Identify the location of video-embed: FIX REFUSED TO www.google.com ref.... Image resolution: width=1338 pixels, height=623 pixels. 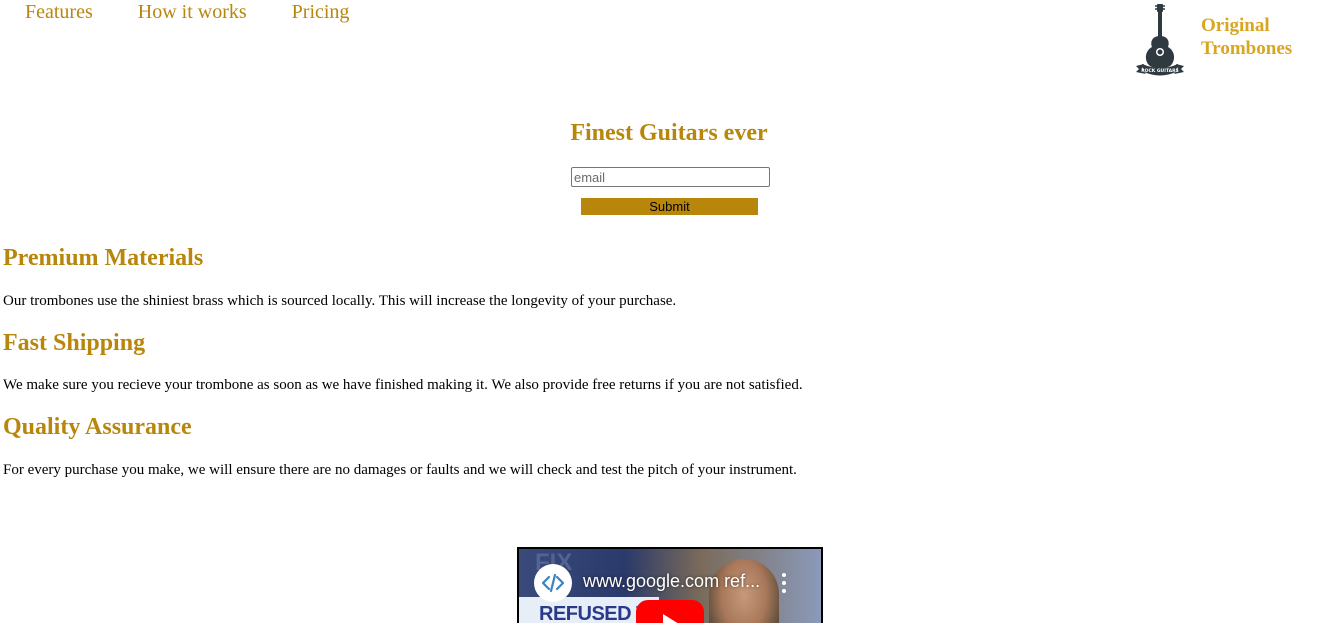
(670, 585).